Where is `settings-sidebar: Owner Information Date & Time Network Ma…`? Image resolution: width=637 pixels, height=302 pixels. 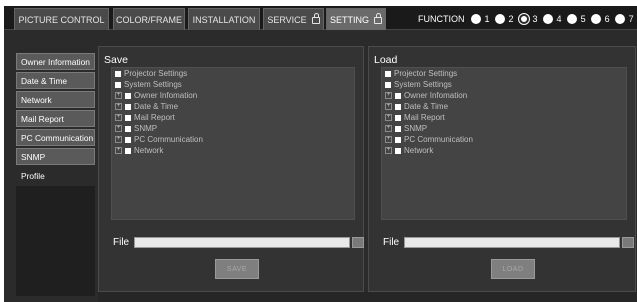 settings-sidebar: Owner Information Date & Time Network Ma… is located at coordinates (55, 119).